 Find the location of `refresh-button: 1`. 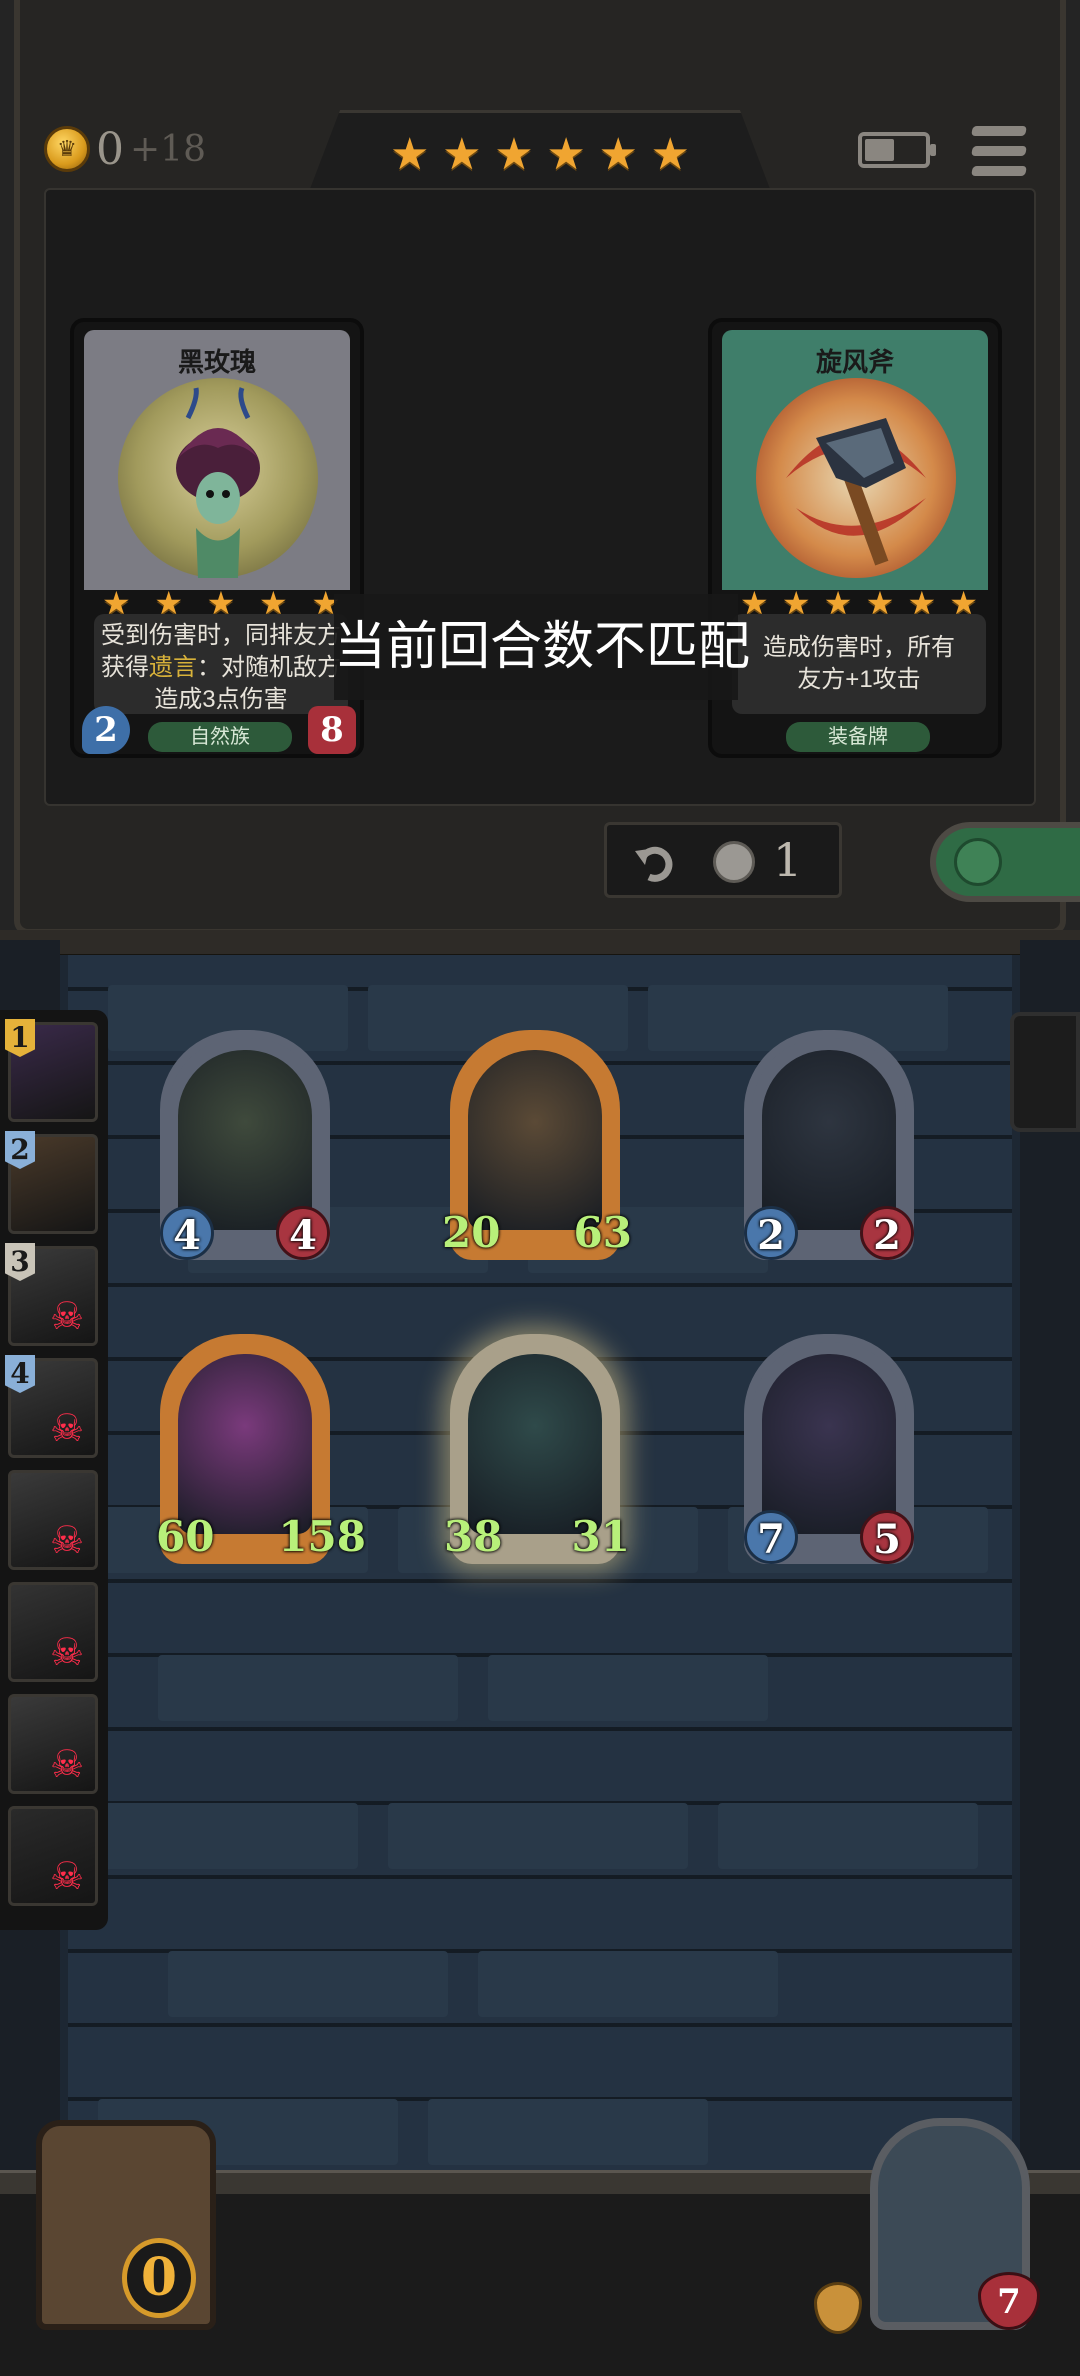

refresh-button: 1 is located at coordinates (723, 860).